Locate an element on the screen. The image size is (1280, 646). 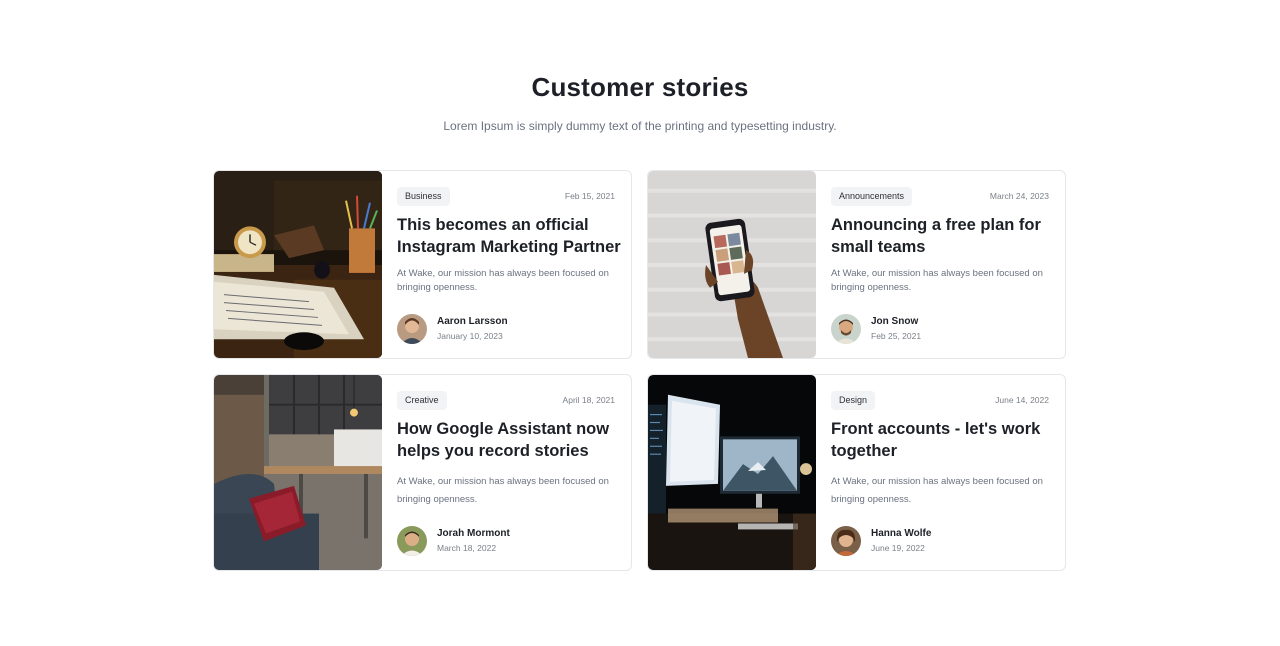
story-title: Announcing a free plan for small teams is located at coordinates (945, 236).